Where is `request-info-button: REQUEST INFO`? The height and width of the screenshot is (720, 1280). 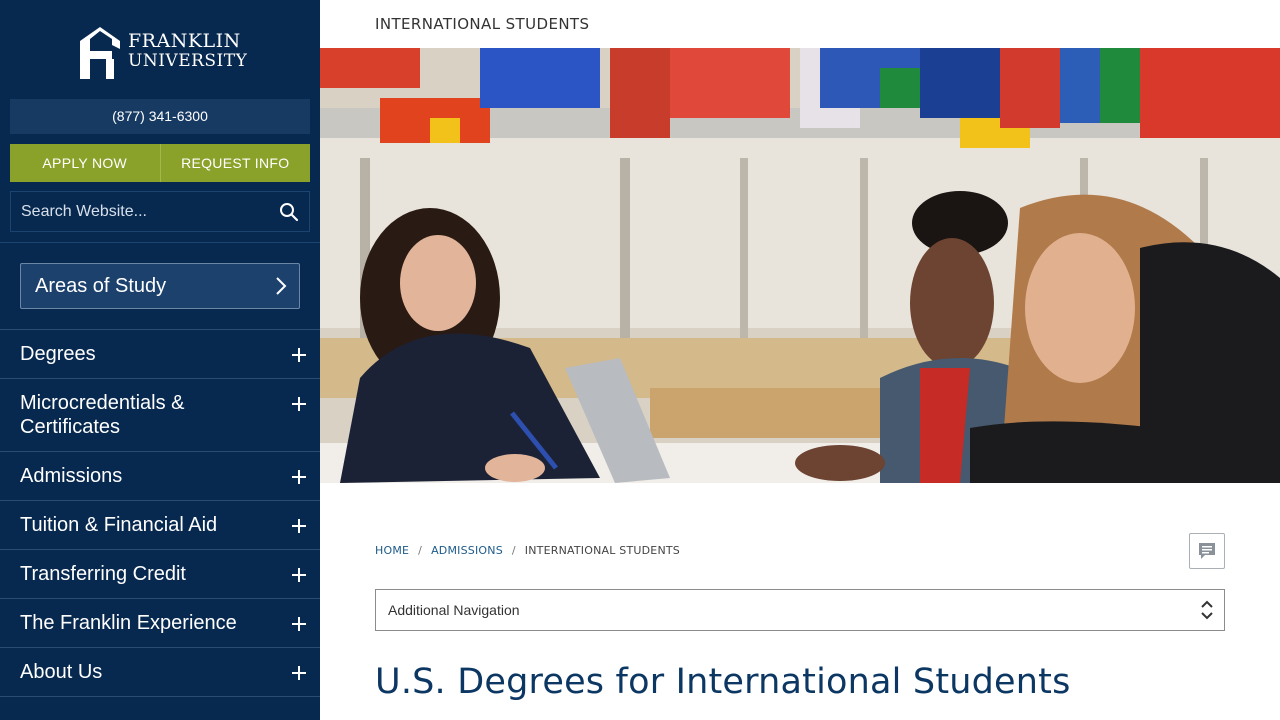 request-info-button: REQUEST INFO is located at coordinates (235, 163).